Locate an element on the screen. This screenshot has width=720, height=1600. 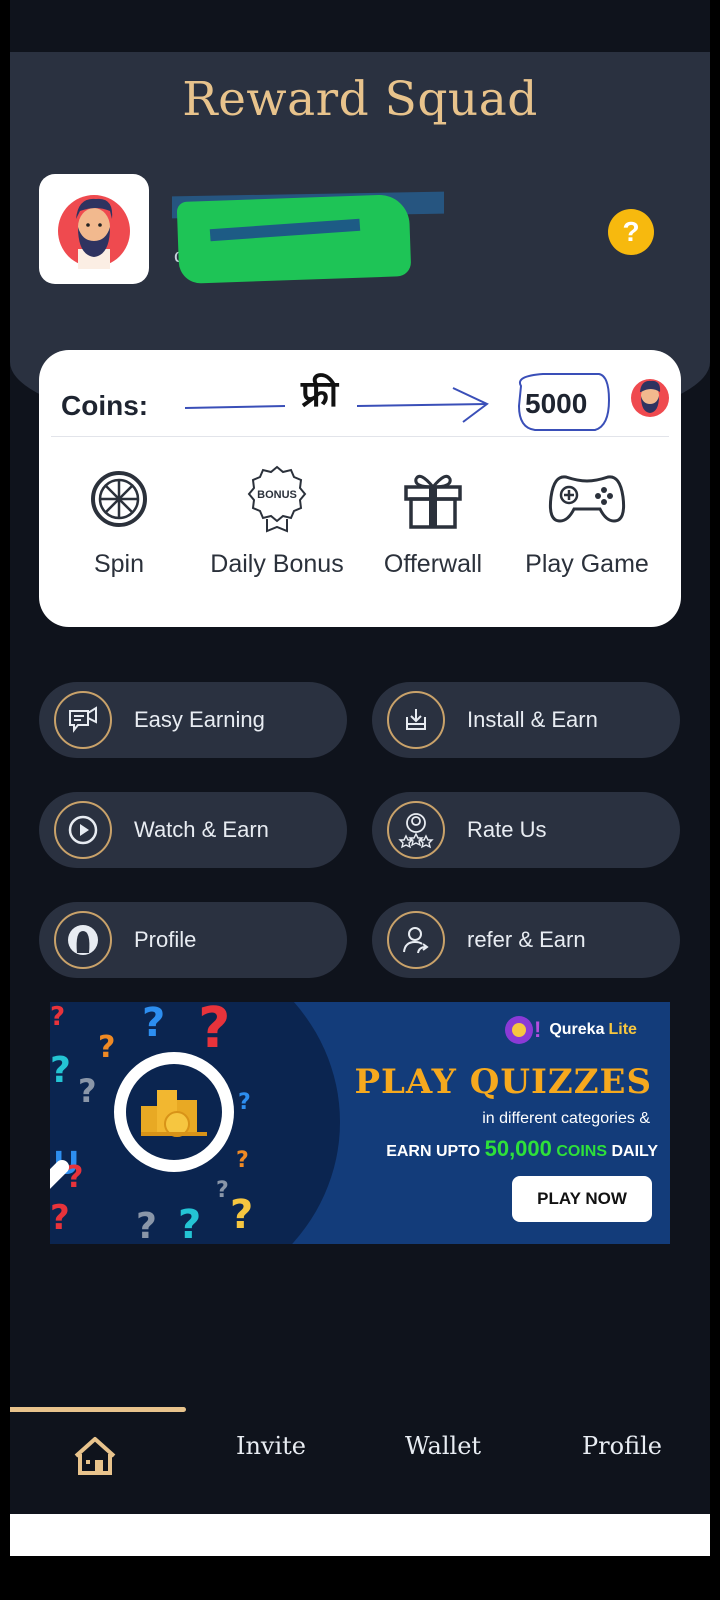
coin-avatar-icon is located at coordinates (650, 398).